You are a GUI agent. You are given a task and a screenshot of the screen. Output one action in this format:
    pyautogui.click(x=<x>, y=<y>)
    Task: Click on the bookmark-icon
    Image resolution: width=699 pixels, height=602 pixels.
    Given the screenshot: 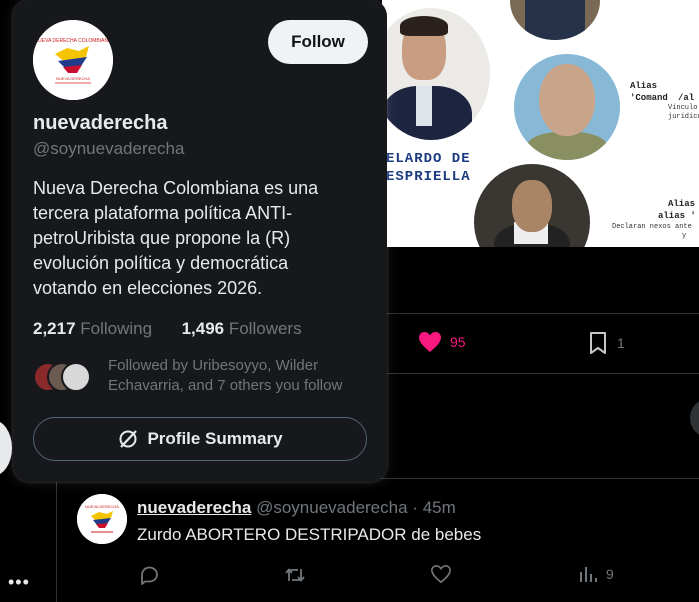 What is the action you would take?
    pyautogui.click(x=598, y=343)
    